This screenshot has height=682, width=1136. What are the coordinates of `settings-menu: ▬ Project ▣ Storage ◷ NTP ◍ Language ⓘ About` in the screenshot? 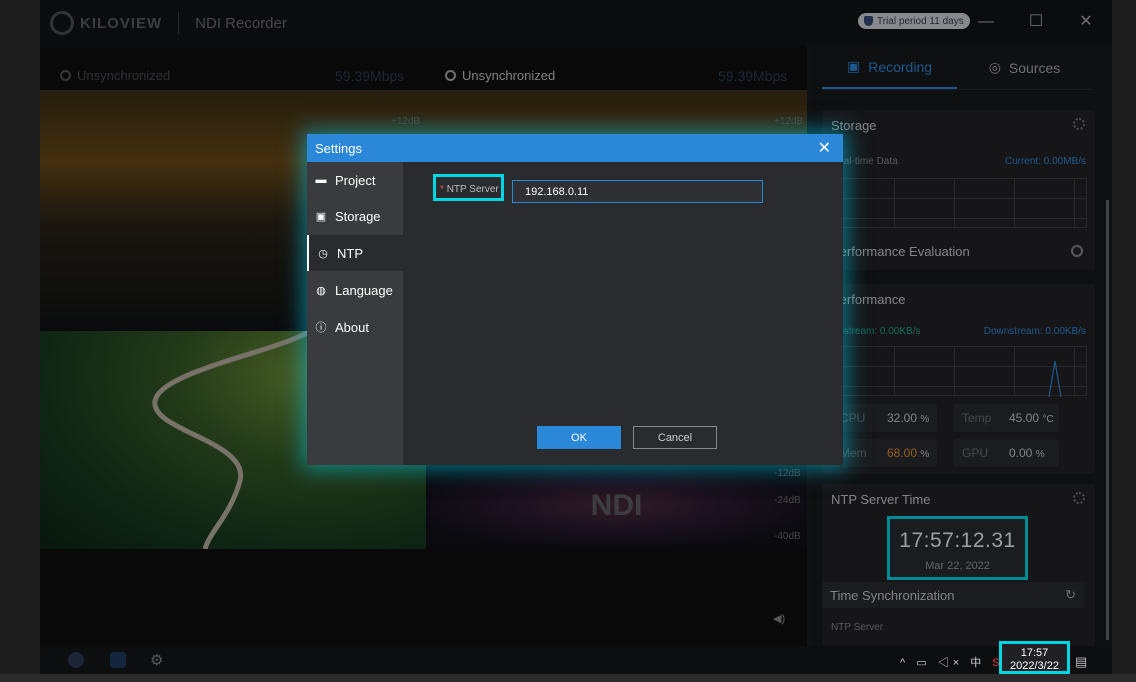 It's located at (356, 313).